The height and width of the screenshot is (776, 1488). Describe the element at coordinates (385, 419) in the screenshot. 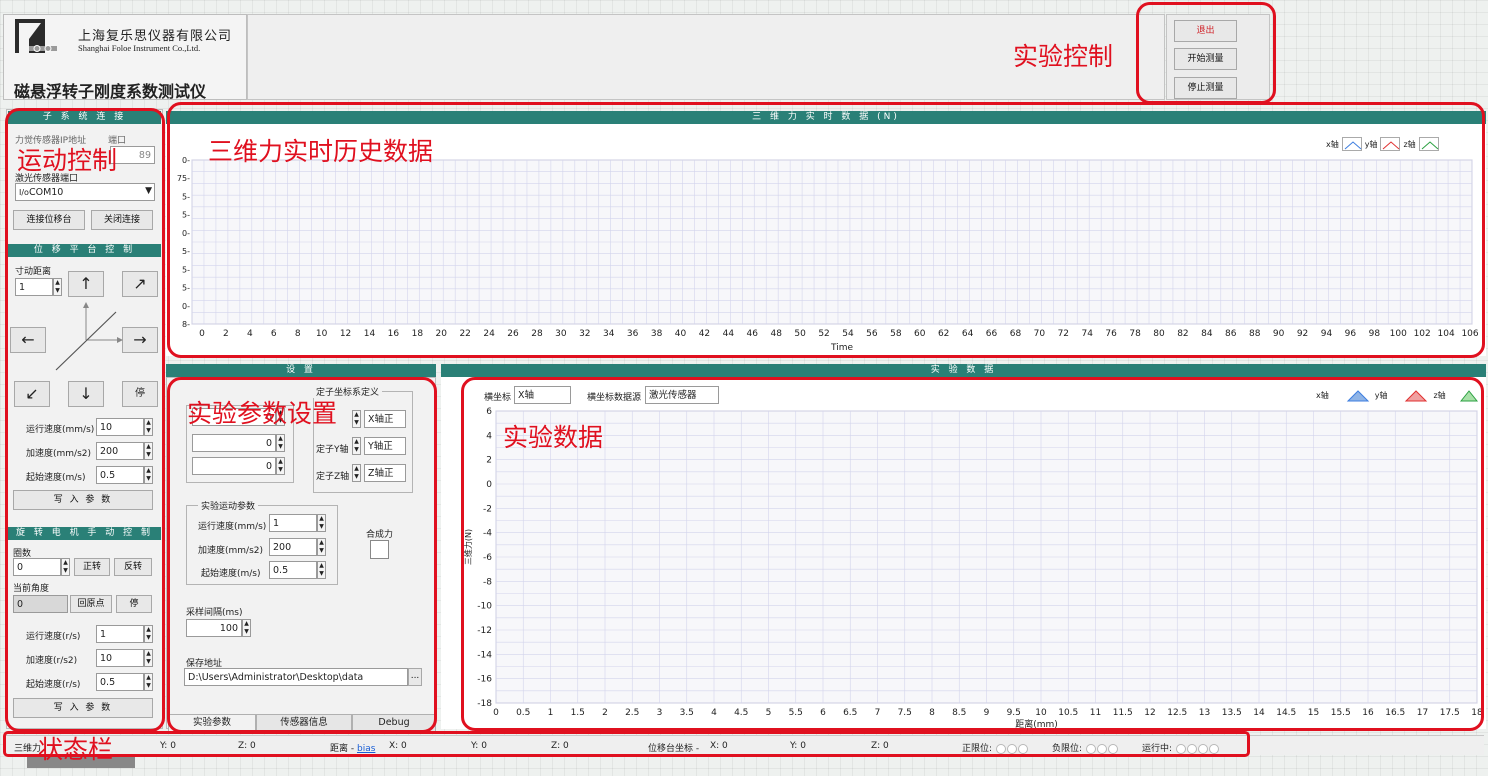

I see `x-direction-select: X轴正` at that location.